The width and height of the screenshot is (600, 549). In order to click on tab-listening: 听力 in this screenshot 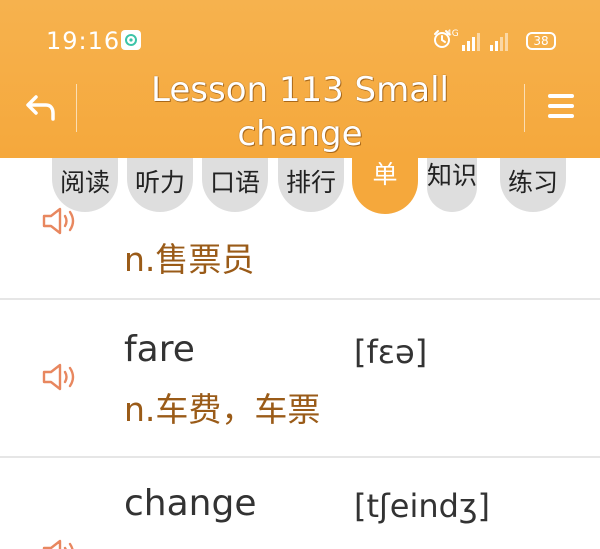, I will do `click(160, 185)`.